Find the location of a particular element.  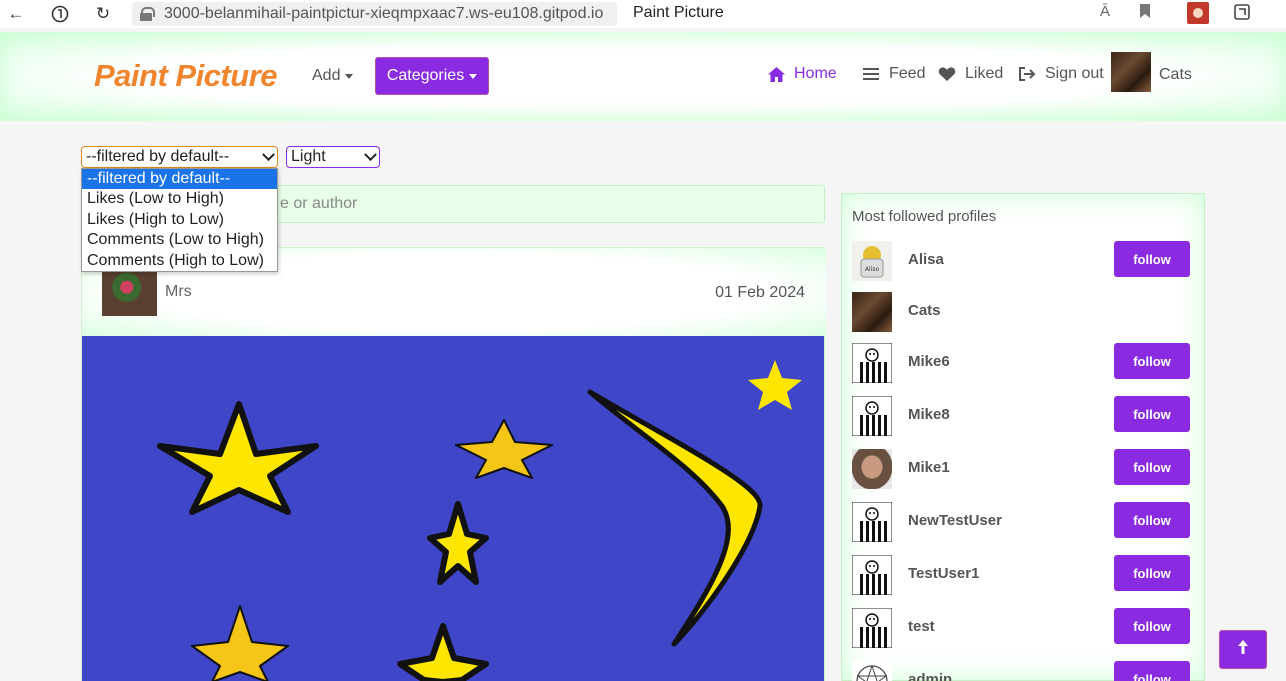

profile-row: Mike6 follow is located at coordinates (1023, 363).